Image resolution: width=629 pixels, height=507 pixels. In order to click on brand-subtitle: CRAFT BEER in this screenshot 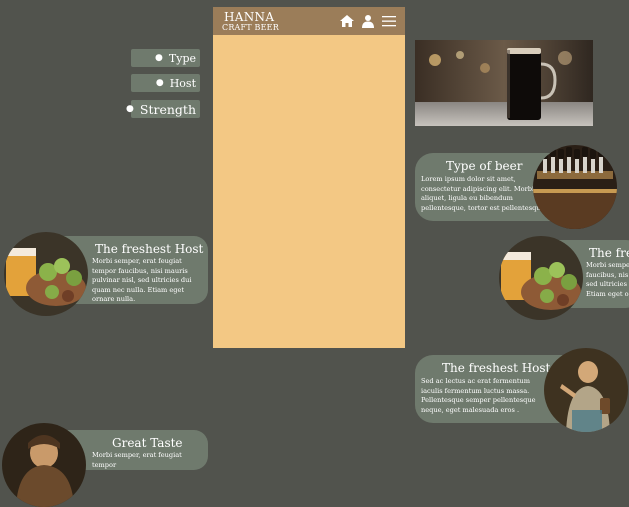, I will do `click(250, 27)`.